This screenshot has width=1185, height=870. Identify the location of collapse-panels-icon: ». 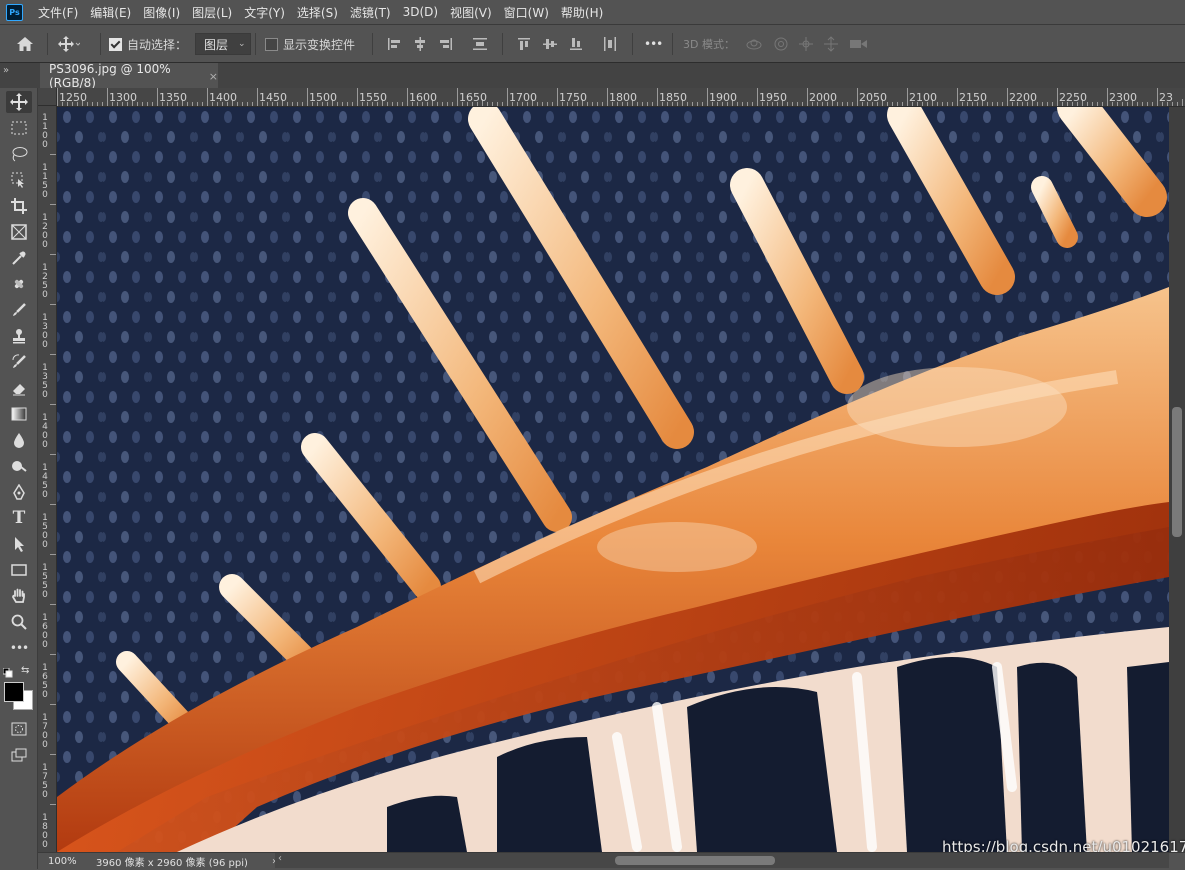
(6, 70).